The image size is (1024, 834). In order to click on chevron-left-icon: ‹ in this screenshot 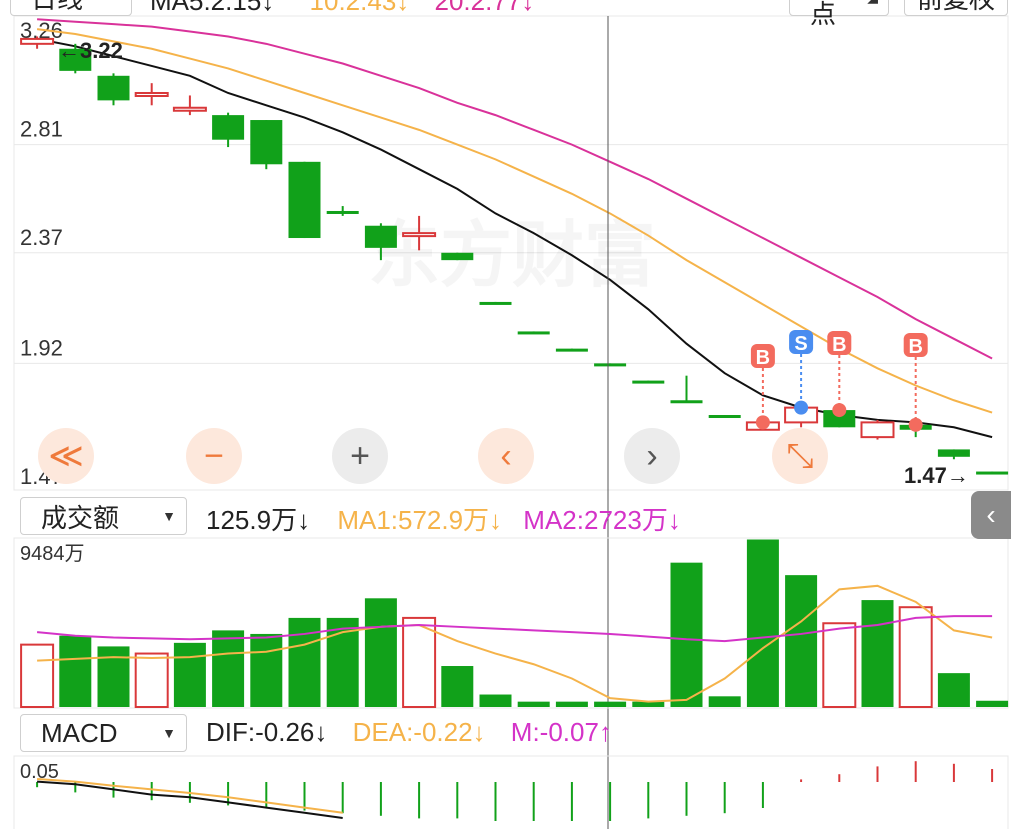, I will do `click(991, 514)`.